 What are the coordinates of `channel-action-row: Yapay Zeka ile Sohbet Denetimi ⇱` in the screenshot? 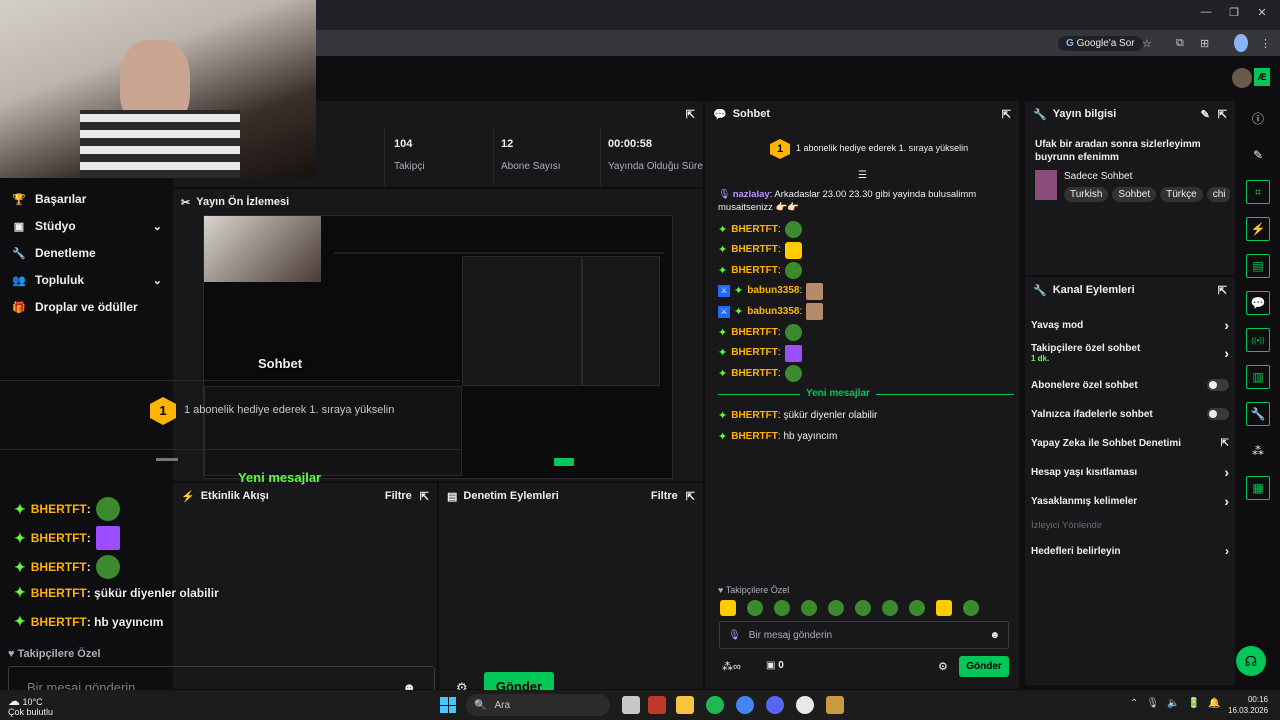 It's located at (1130, 443).